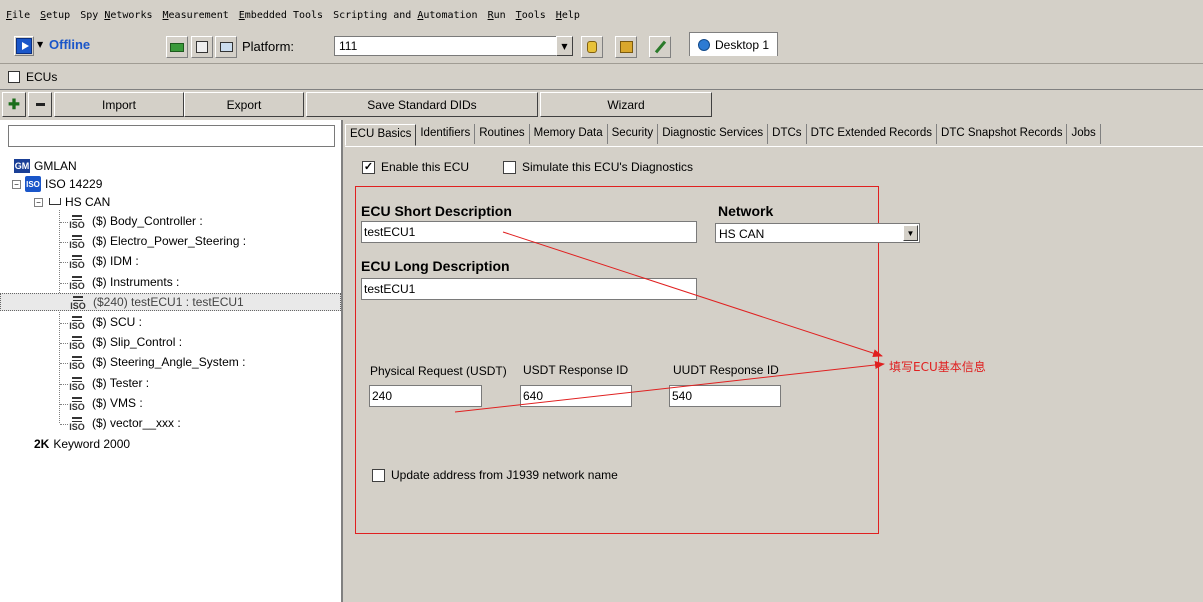 This screenshot has height=602, width=1203. What do you see at coordinates (787, 134) in the screenshot?
I see `tab-dtcs: DTCs` at bounding box center [787, 134].